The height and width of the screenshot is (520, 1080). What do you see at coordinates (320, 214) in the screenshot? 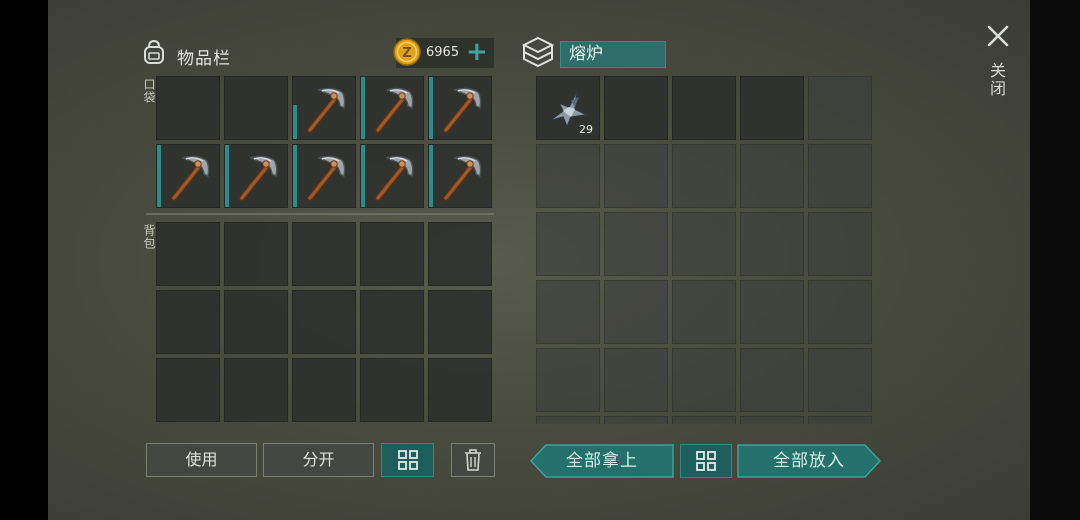
I see `divider` at bounding box center [320, 214].